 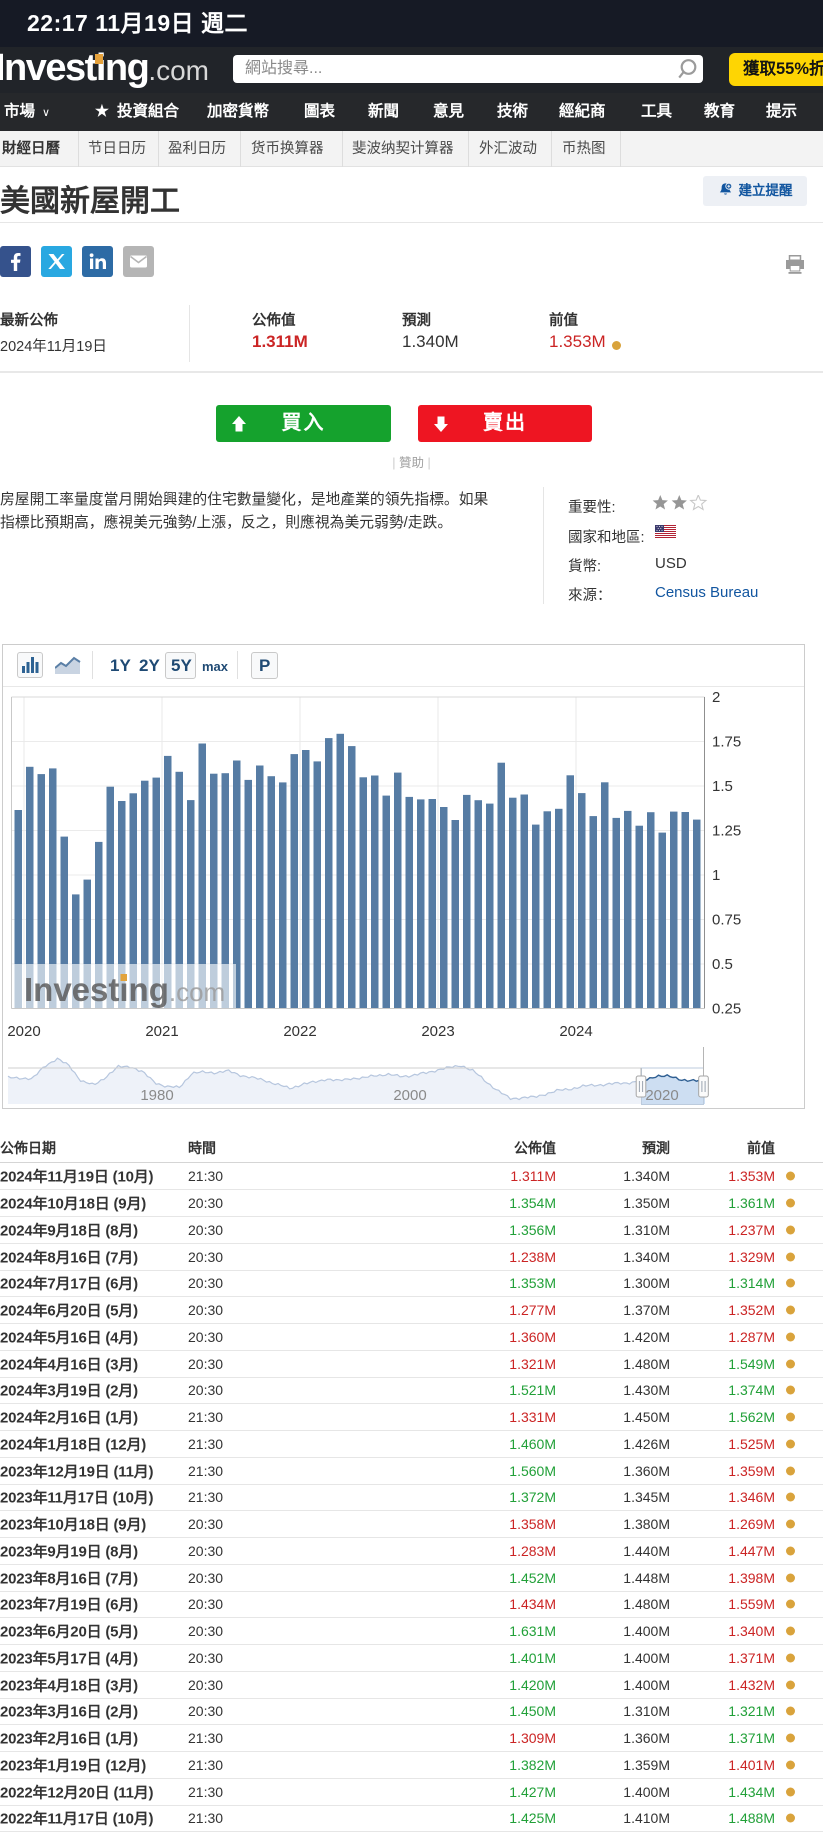 What do you see at coordinates (299, 1031) in the screenshot?
I see `svg-text: 2022` at bounding box center [299, 1031].